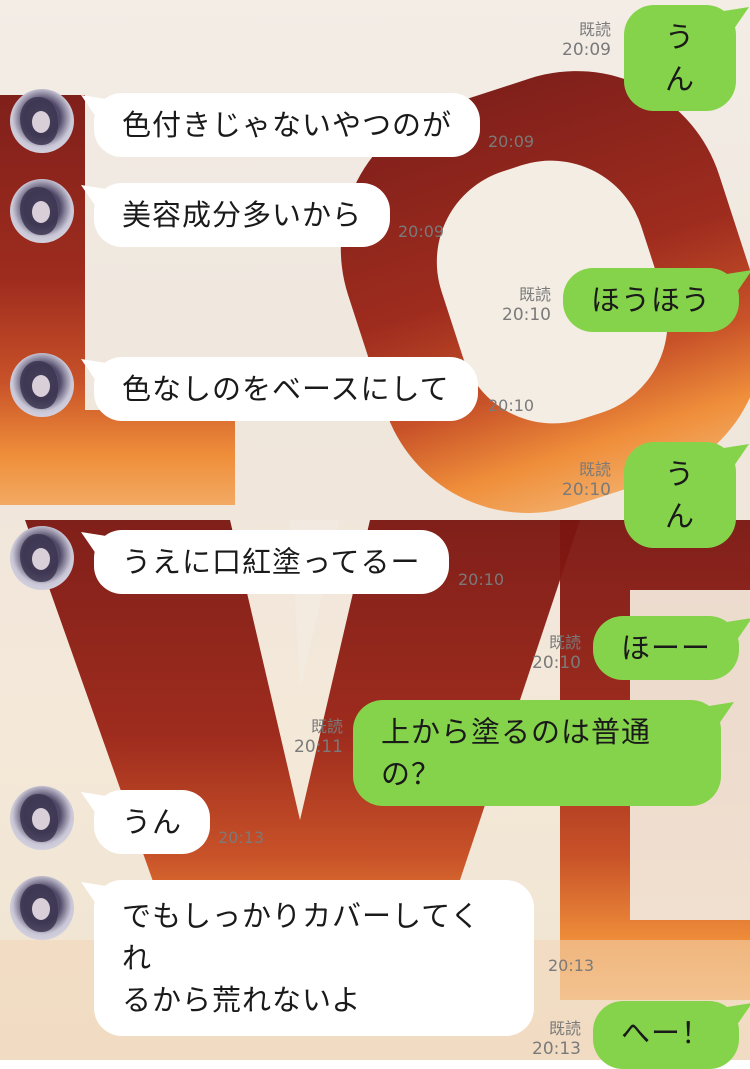 This screenshot has height=1069, width=750. What do you see at coordinates (666, 1035) in the screenshot?
I see `outgoing-message-bubble: へー！` at bounding box center [666, 1035].